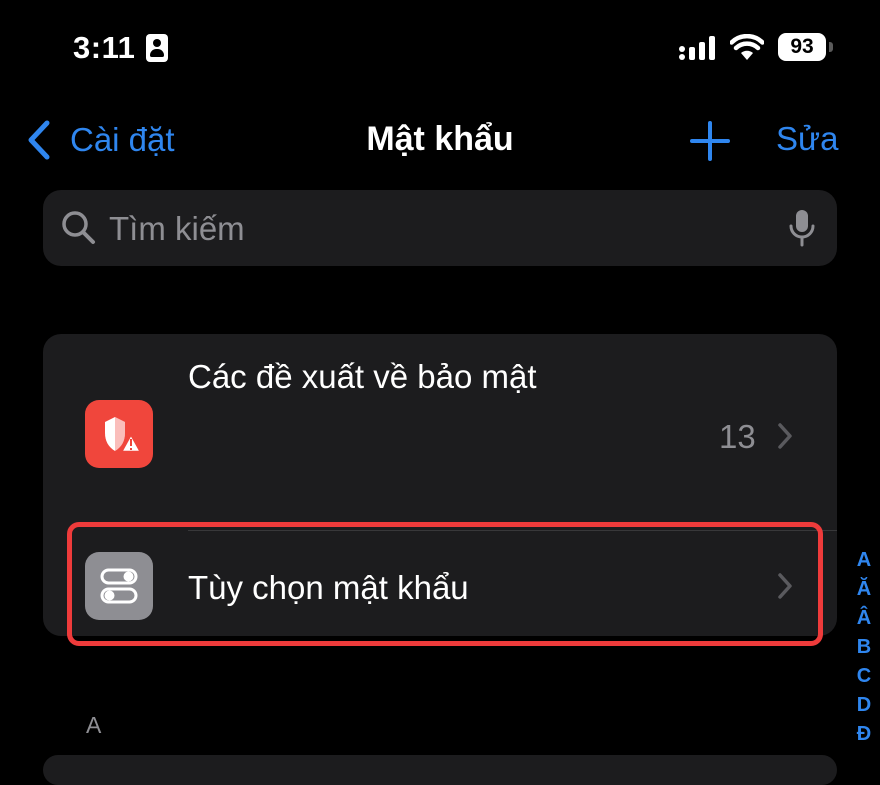 The width and height of the screenshot is (880, 785). Describe the element at coordinates (864, 618) in the screenshot. I see `index-letter: Â` at that location.